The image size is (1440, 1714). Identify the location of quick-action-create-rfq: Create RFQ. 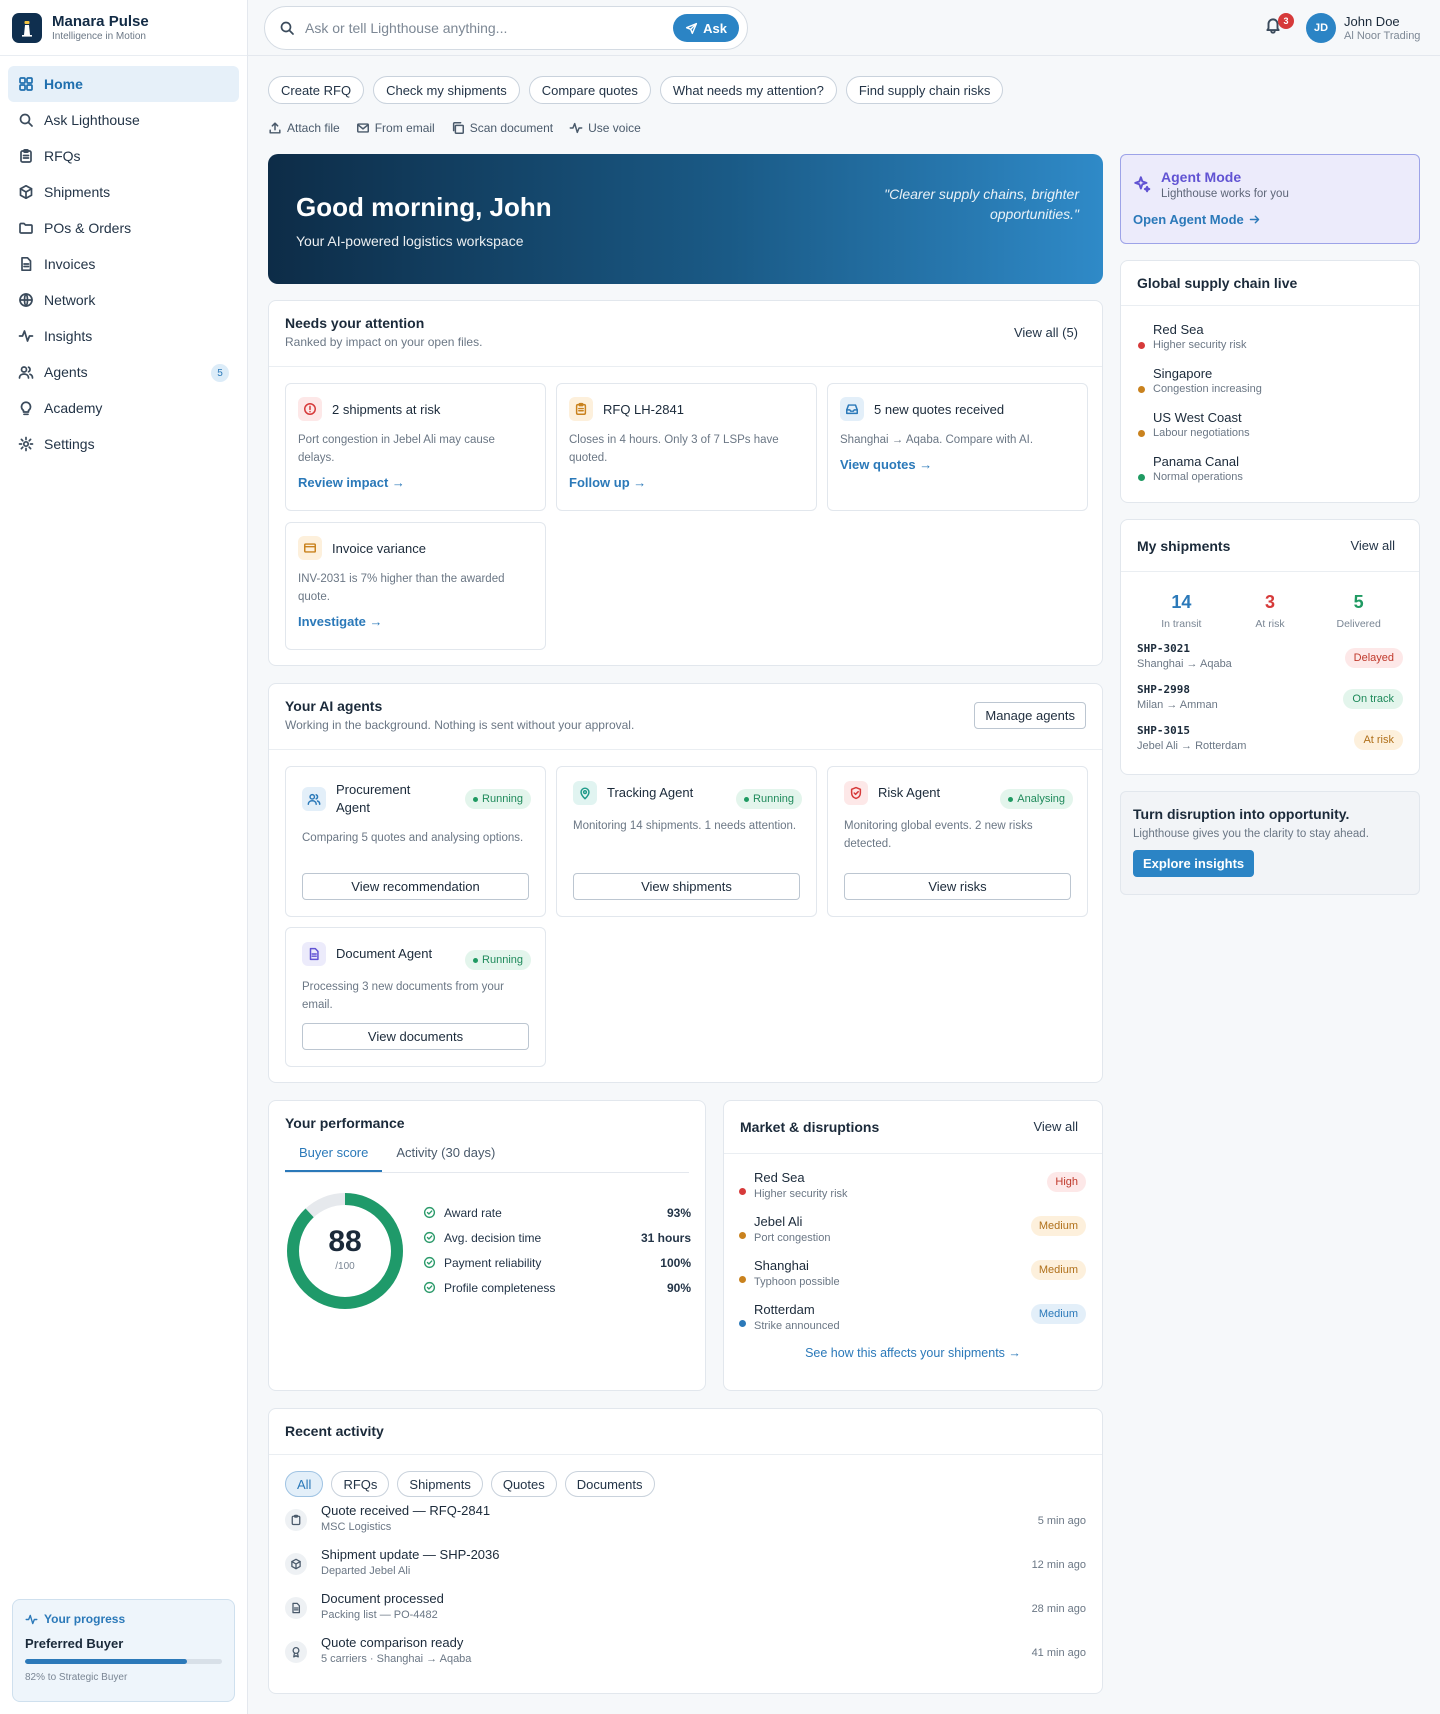
(316, 90).